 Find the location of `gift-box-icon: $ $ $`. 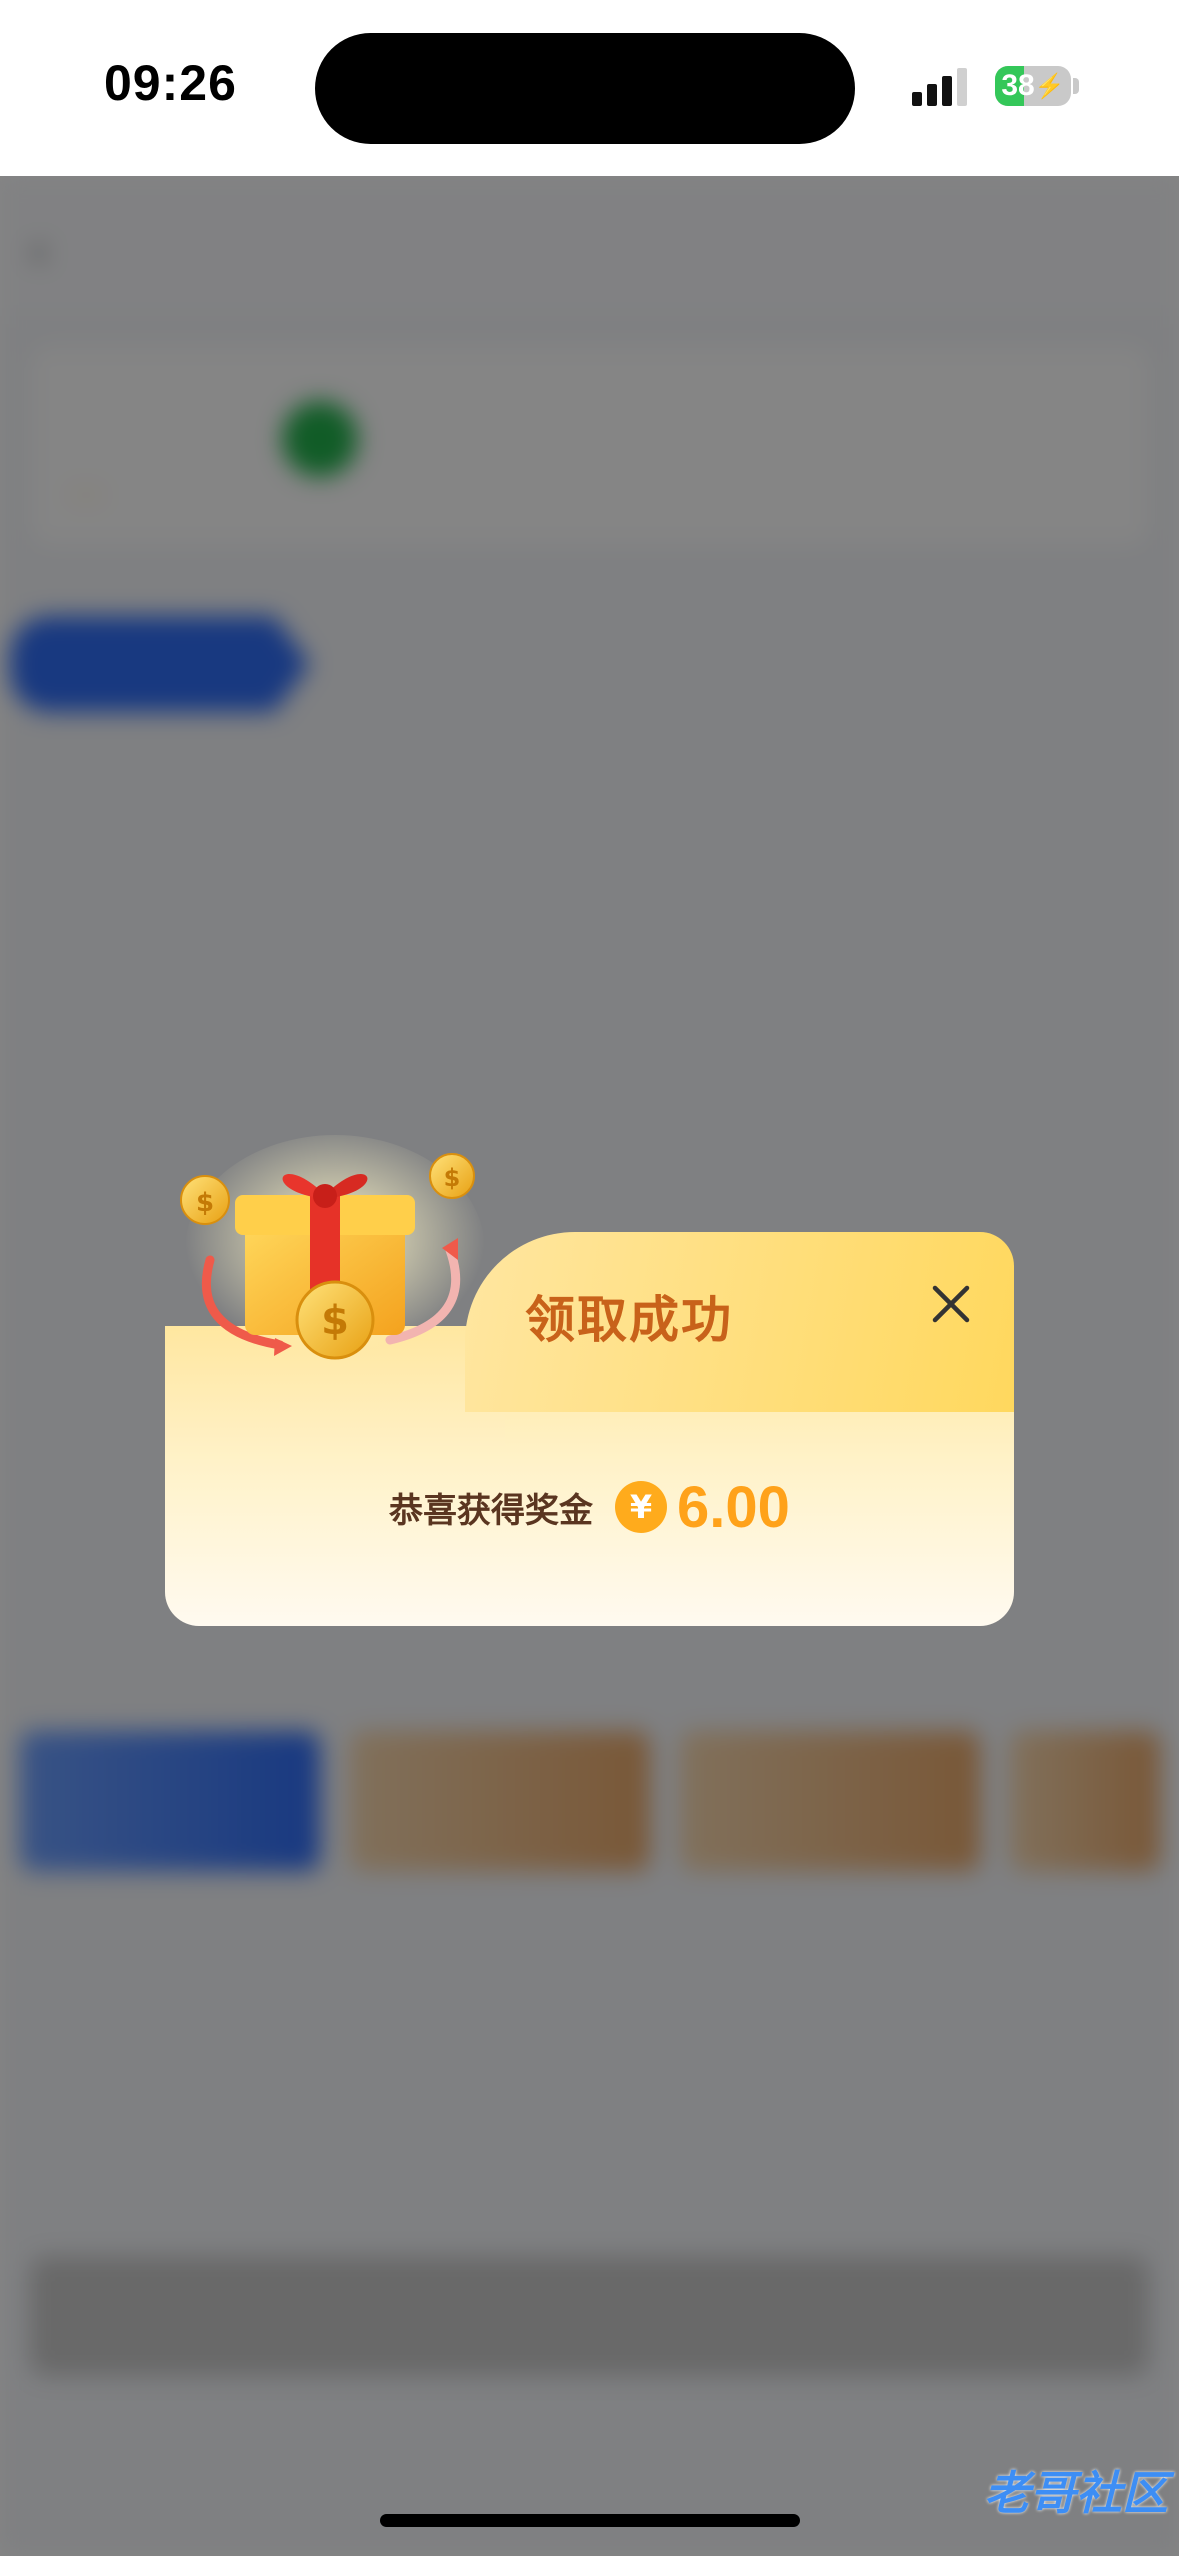

gift-box-icon: $ $ $ is located at coordinates (332, 1250).